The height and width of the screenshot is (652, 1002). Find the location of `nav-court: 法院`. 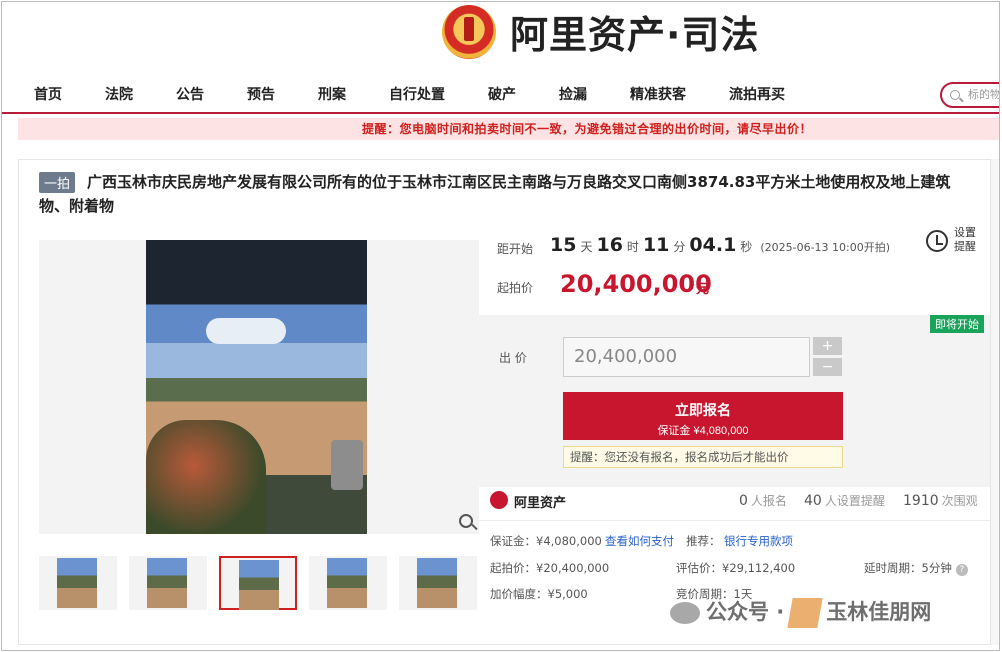

nav-court: 法院 is located at coordinates (119, 94).